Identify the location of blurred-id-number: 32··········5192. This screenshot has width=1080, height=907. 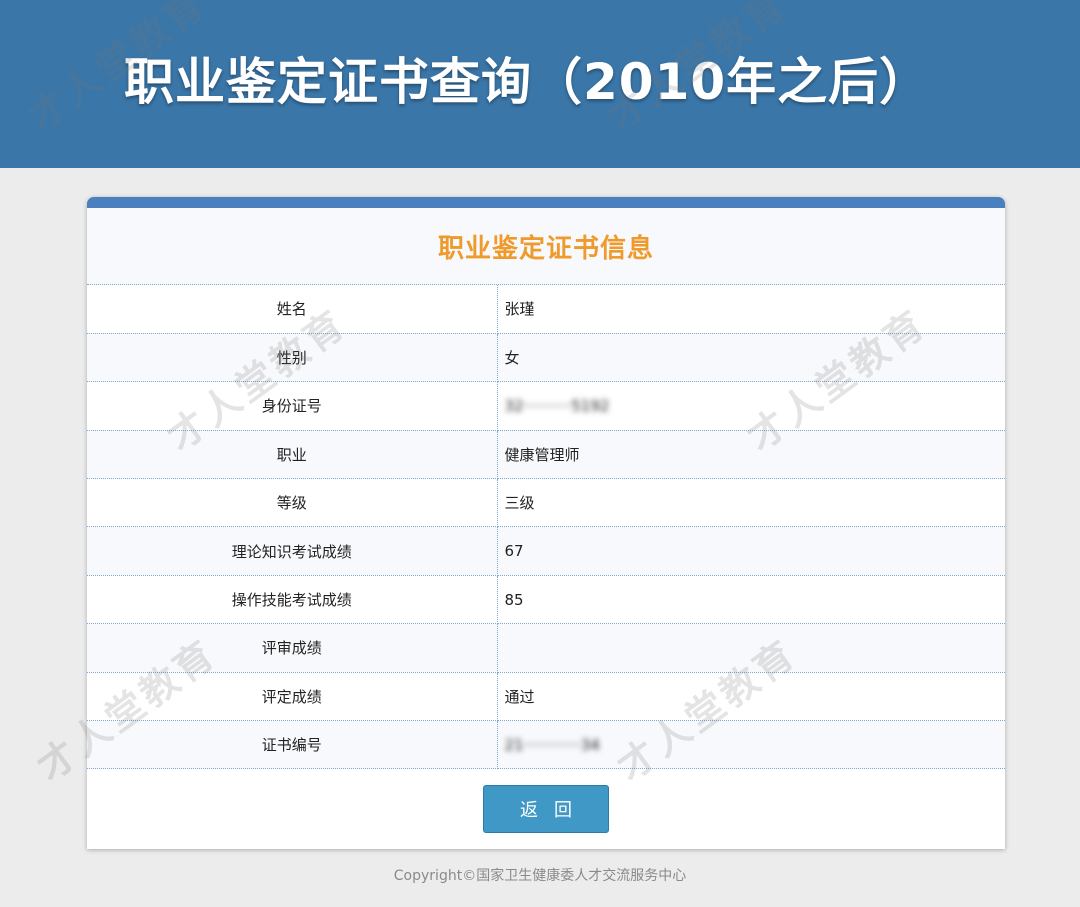
(557, 405).